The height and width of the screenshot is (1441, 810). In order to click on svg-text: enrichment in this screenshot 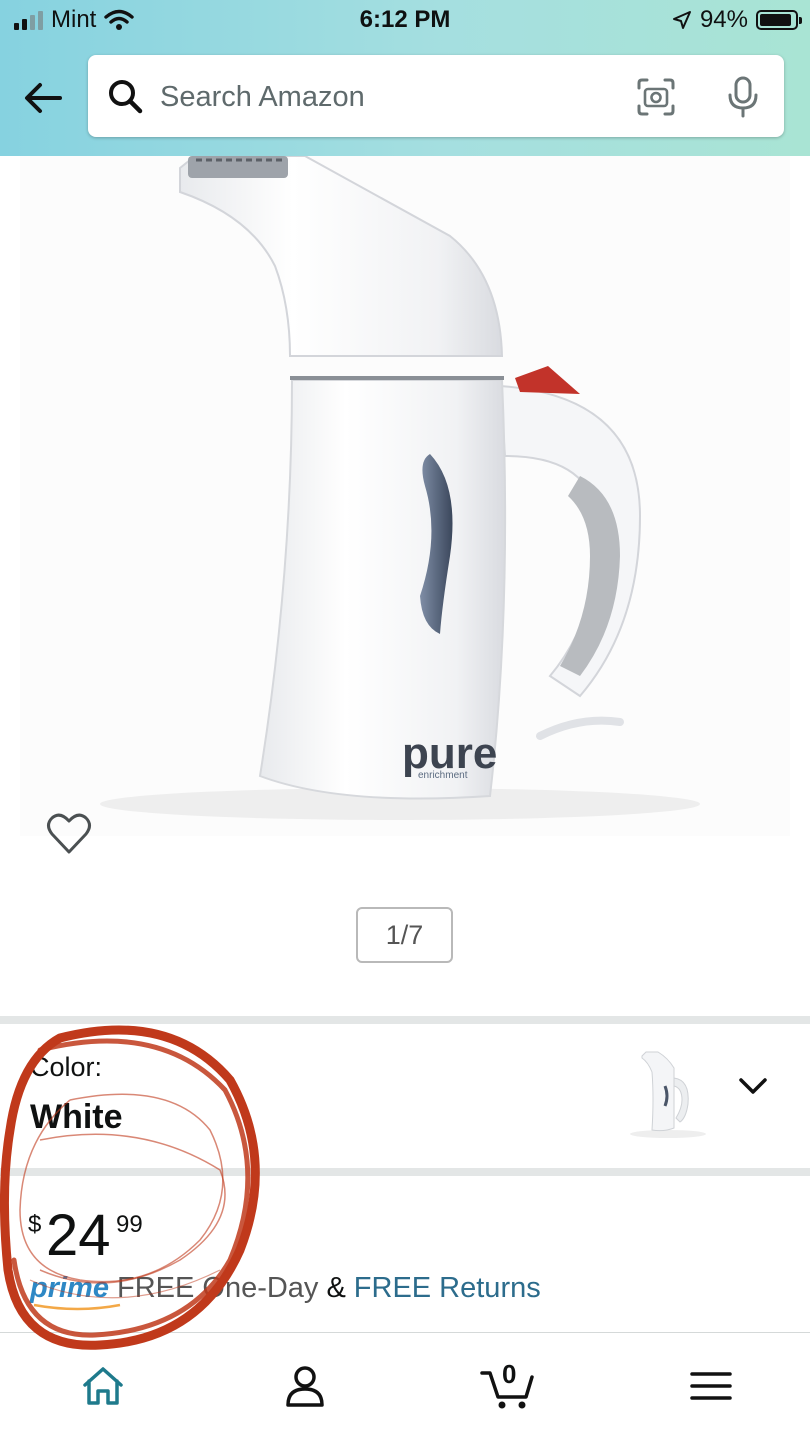, I will do `click(443, 775)`.